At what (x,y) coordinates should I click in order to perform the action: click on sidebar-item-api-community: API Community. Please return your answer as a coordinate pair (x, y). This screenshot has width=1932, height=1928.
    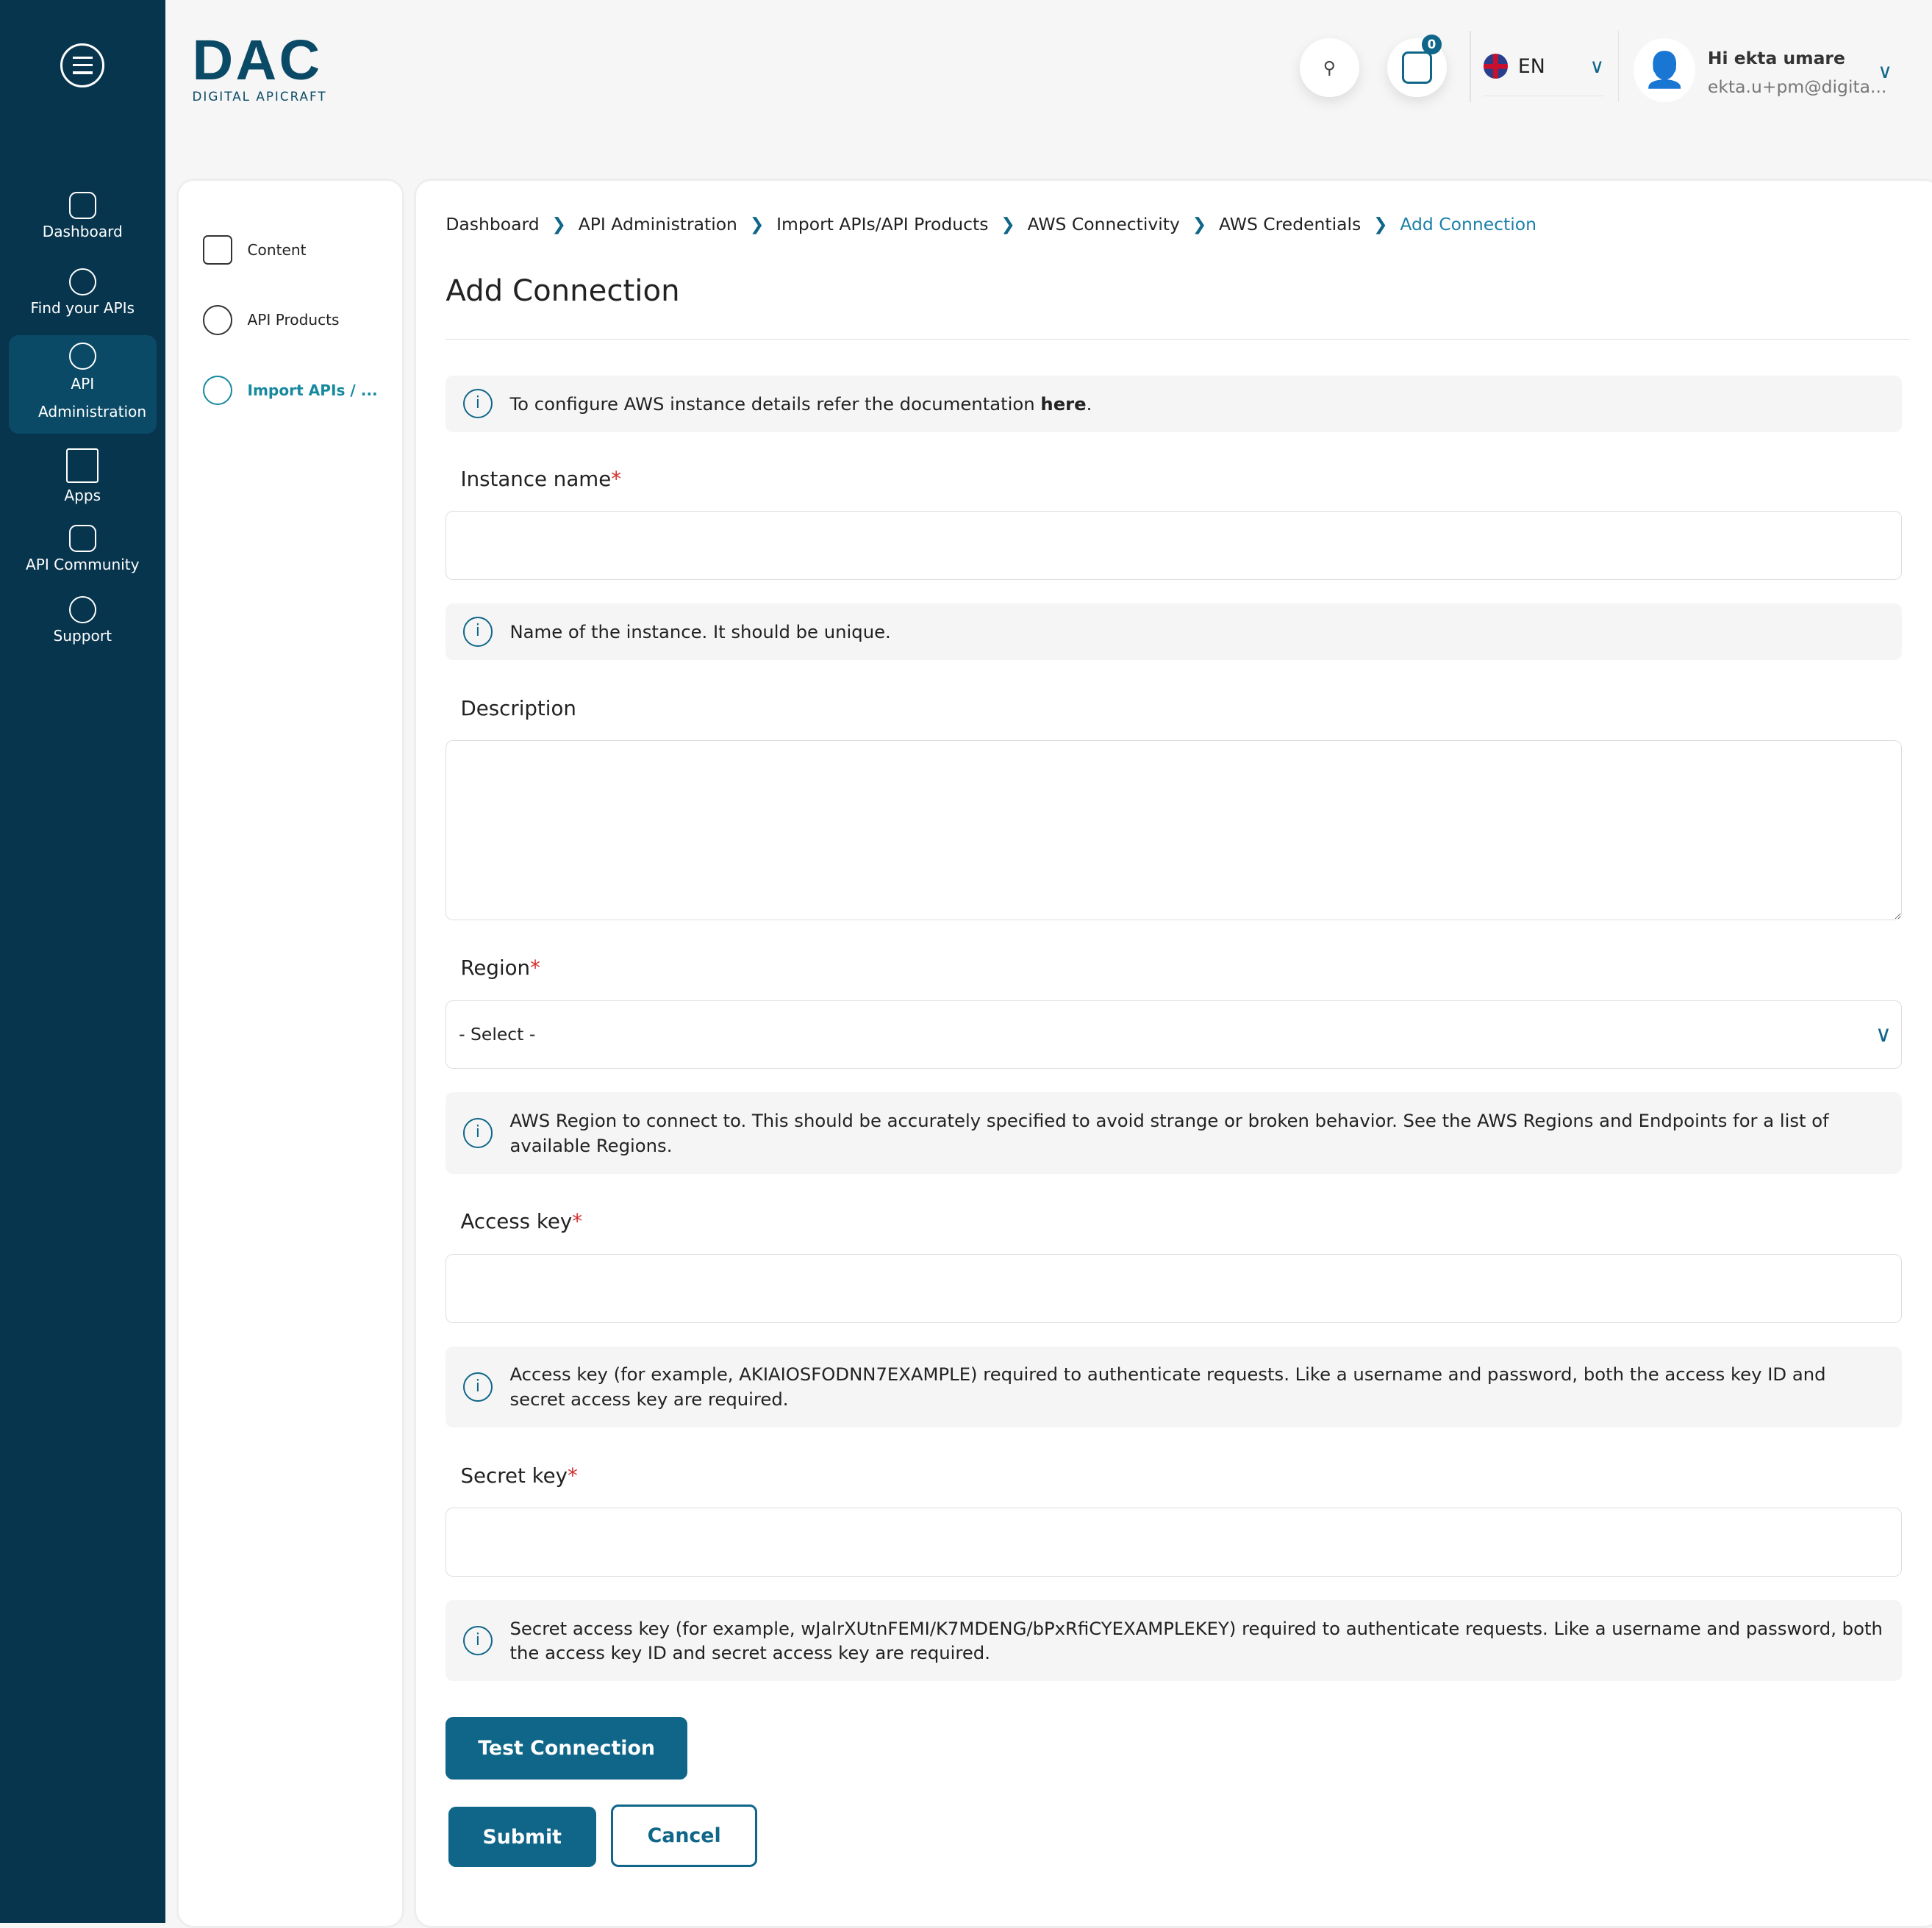
    Looking at the image, I should click on (83, 549).